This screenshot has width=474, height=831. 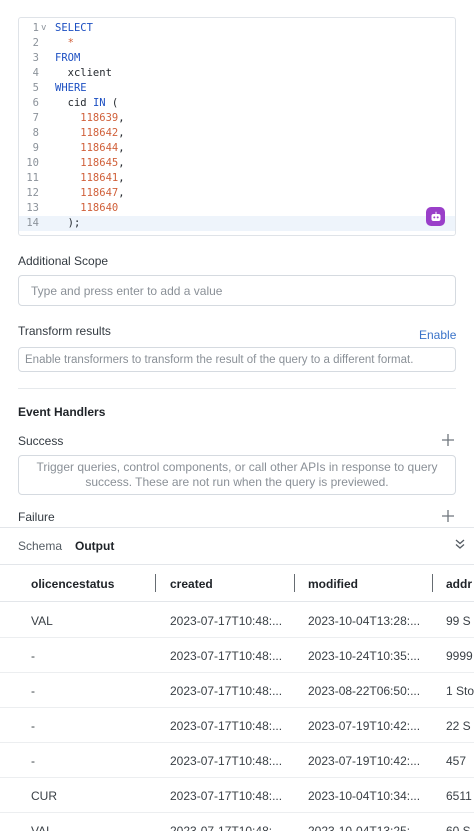 What do you see at coordinates (459, 584) in the screenshot?
I see `column-header-addr: addr` at bounding box center [459, 584].